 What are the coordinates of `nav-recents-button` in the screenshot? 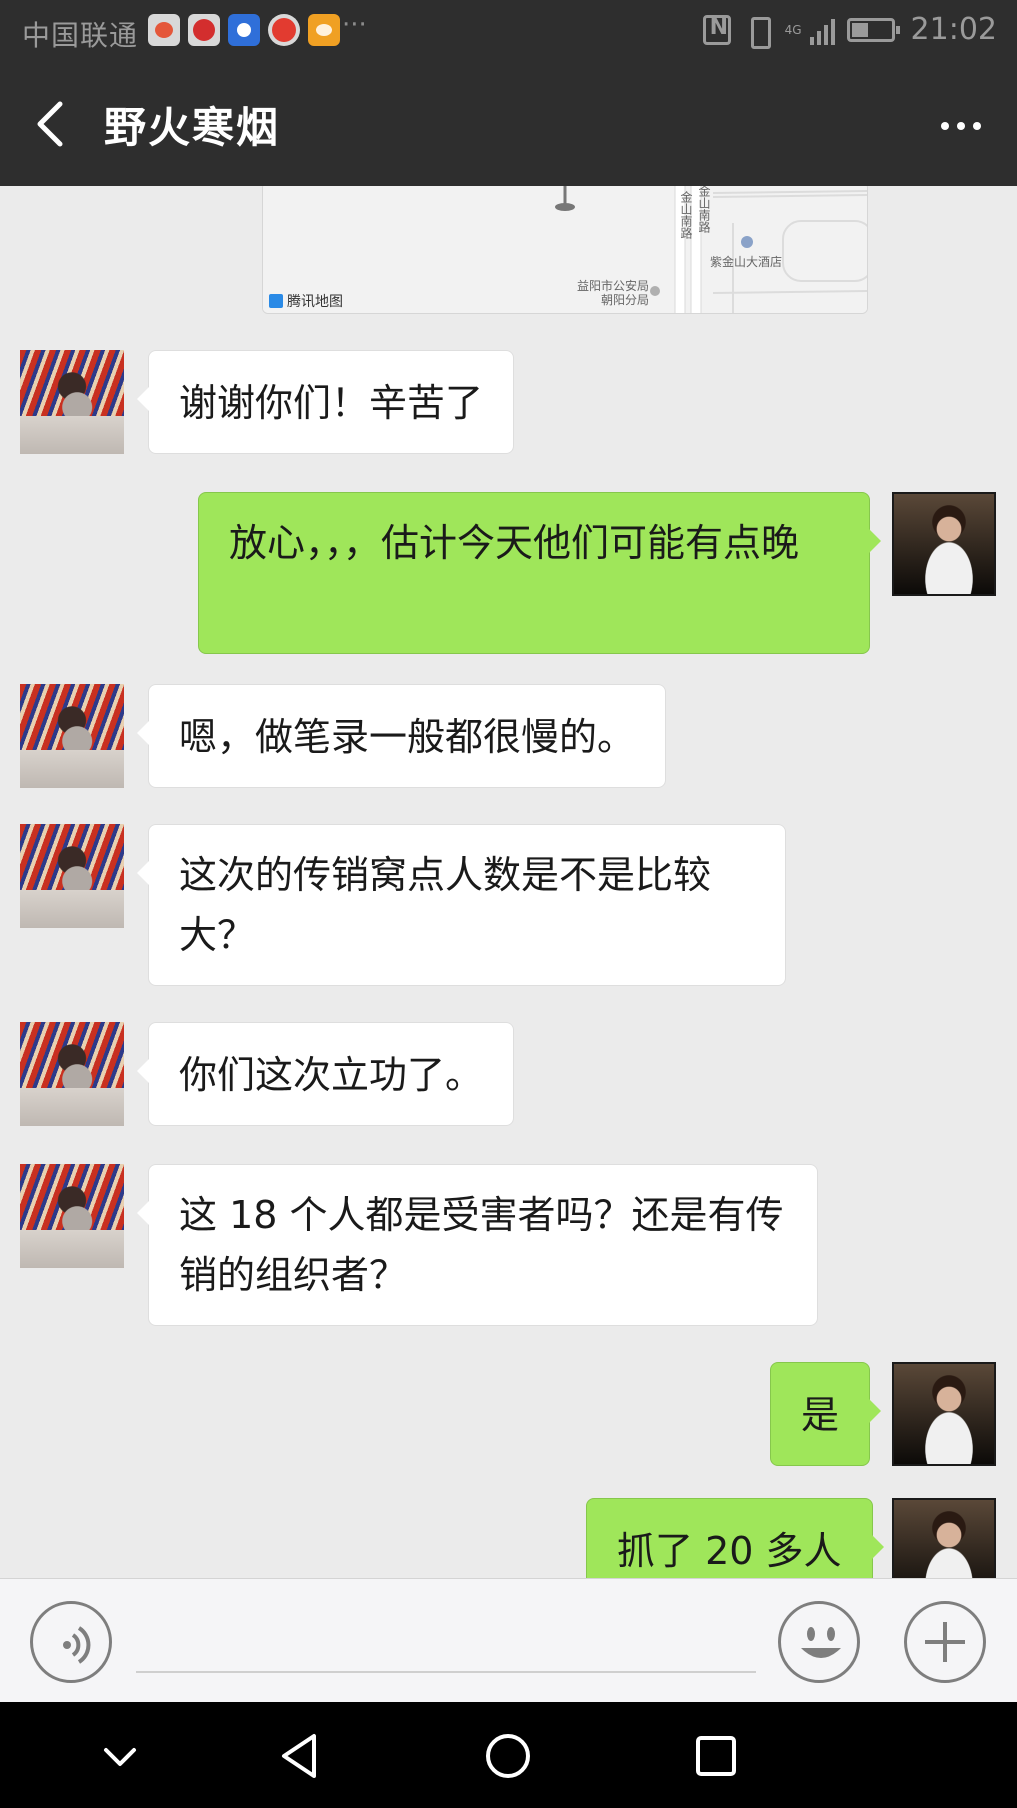 It's located at (716, 1756).